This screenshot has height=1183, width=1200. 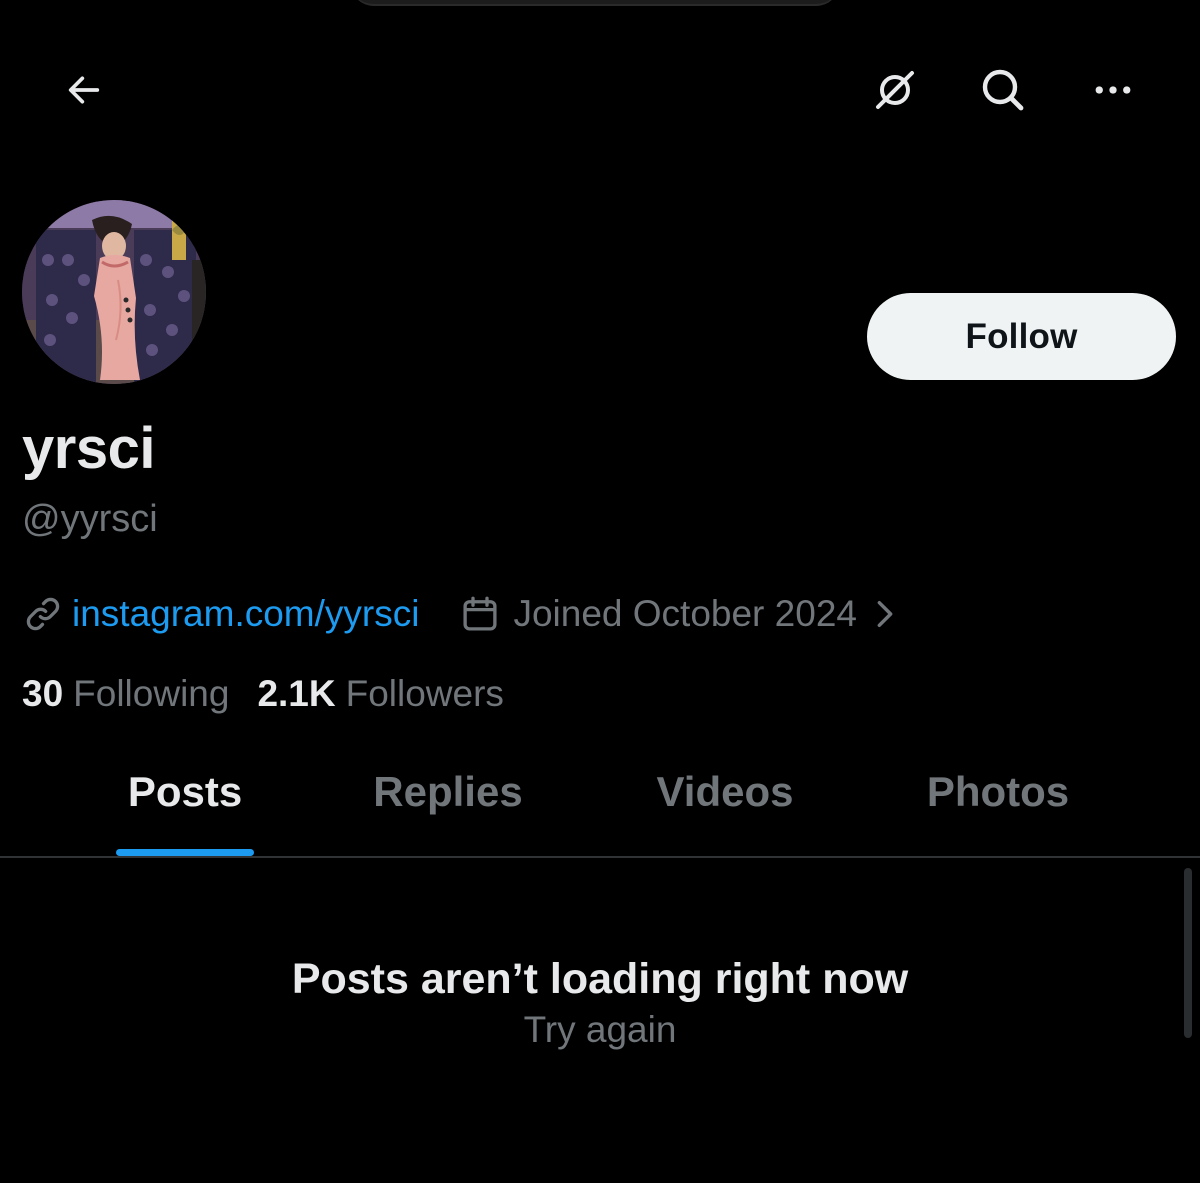 I want to click on tabs-divider, so click(x=600, y=857).